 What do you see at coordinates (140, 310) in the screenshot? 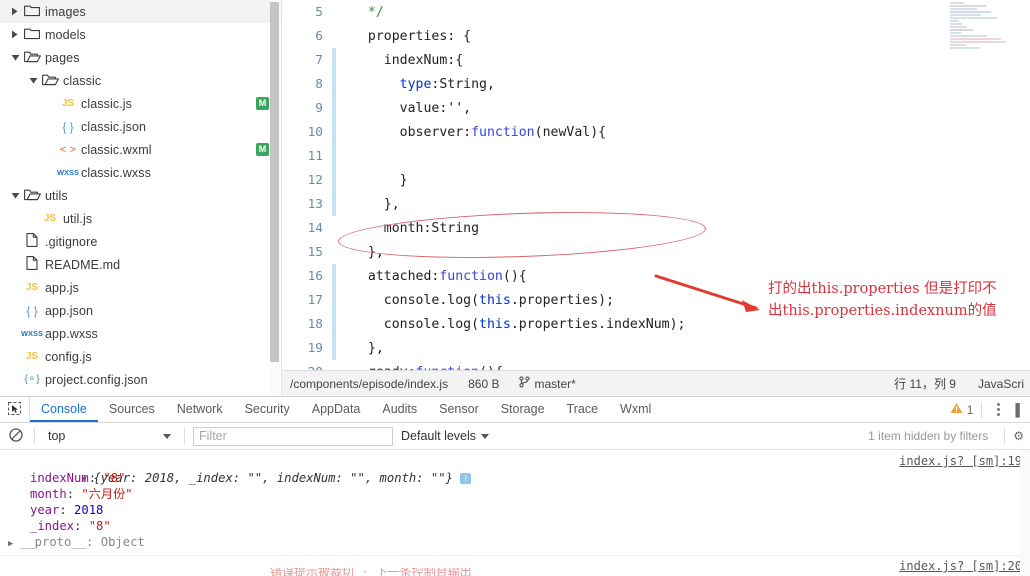
I see `tree-item-app-json: { } app.json` at bounding box center [140, 310].